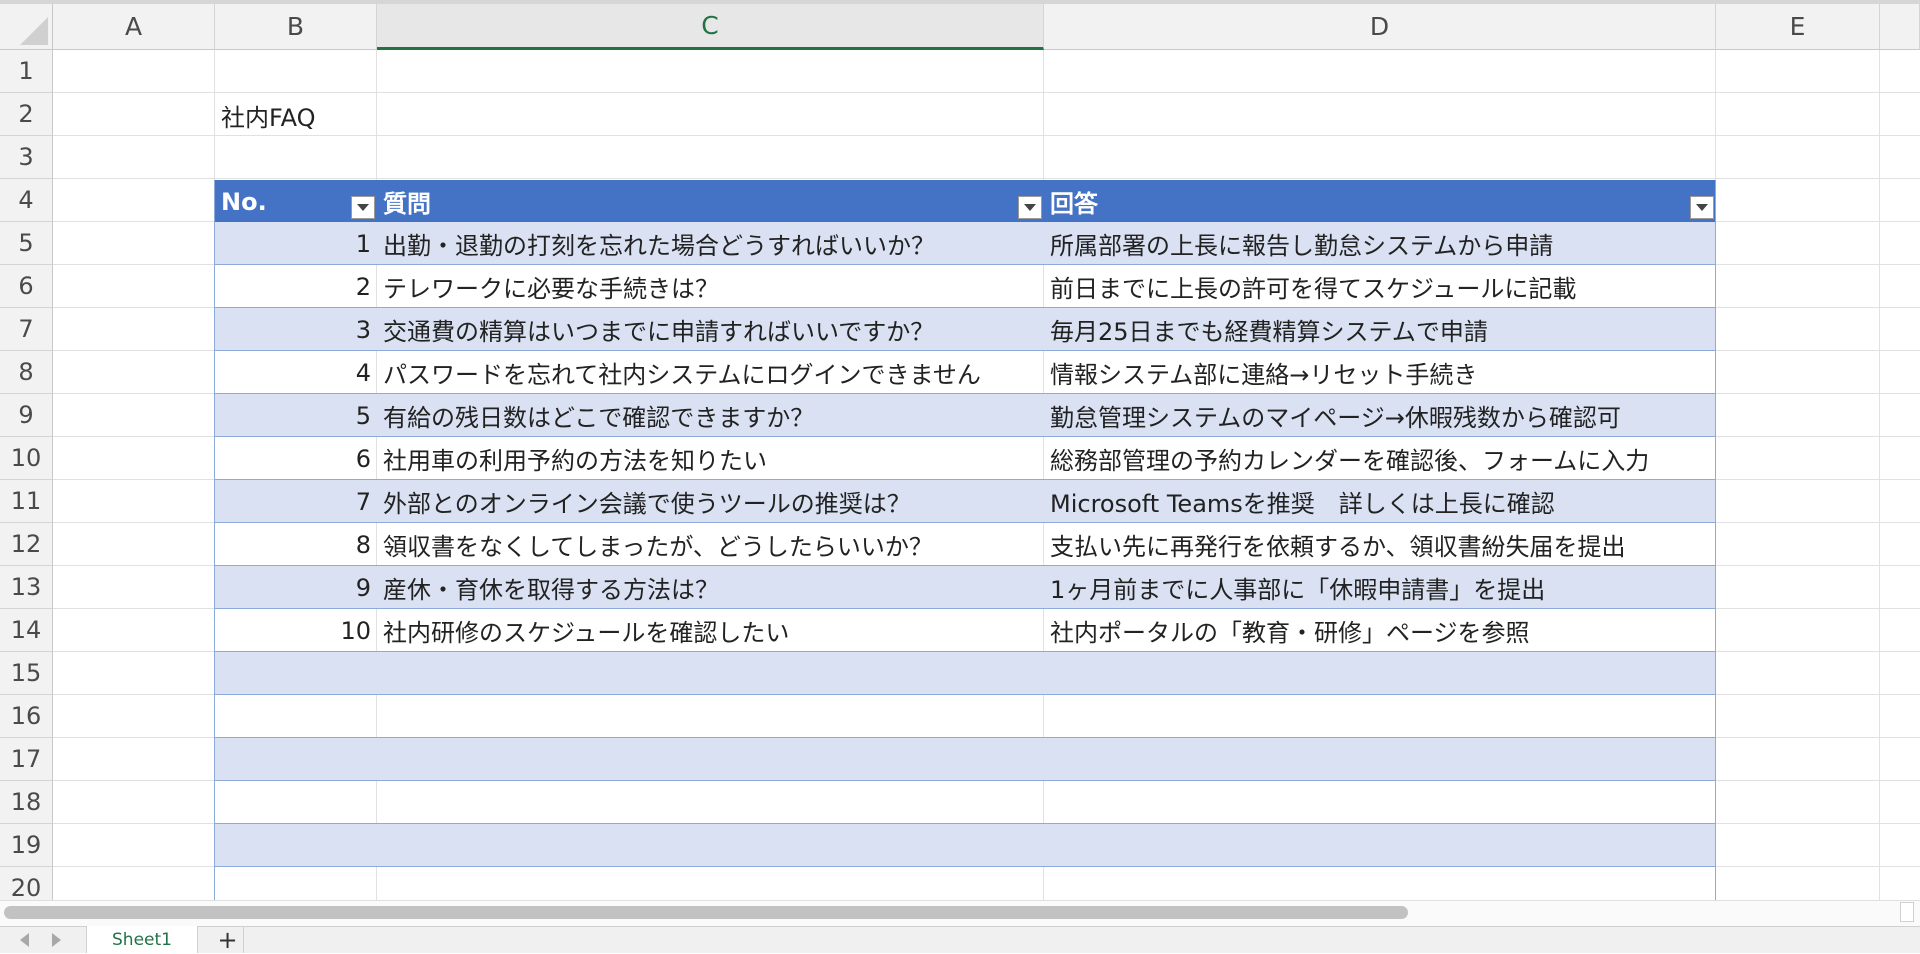 The image size is (1920, 954). I want to click on add-sheet-button: +, so click(228, 940).